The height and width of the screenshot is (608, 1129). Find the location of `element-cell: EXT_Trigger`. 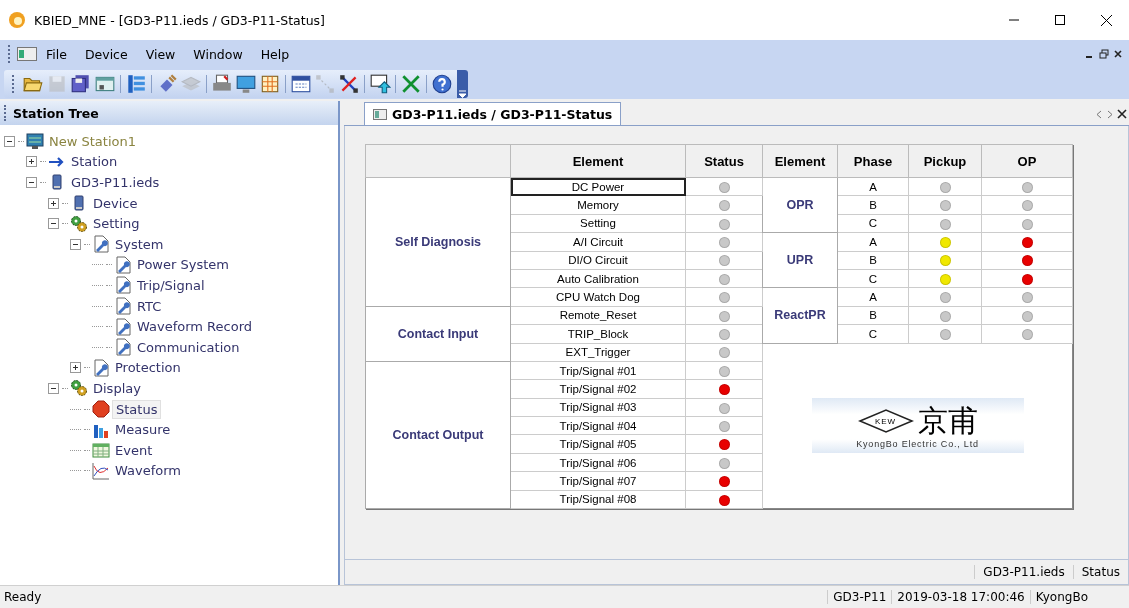

element-cell: EXT_Trigger is located at coordinates (598, 352).